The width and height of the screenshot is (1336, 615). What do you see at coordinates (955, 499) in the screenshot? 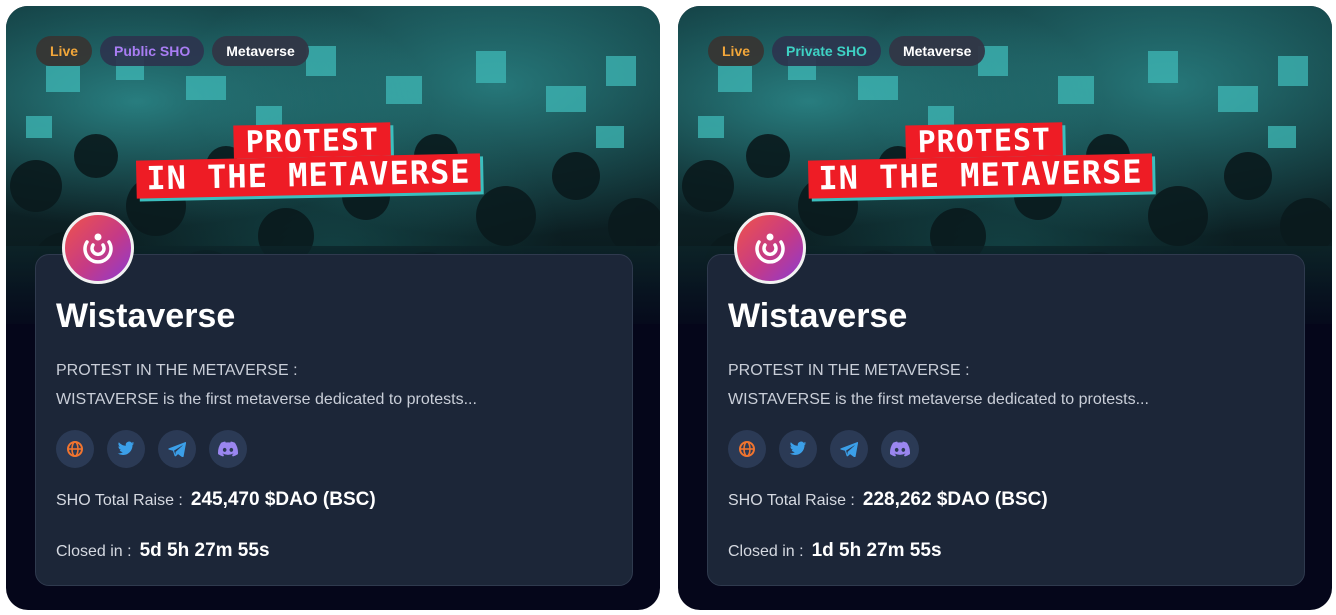
I see `total-raise-value: 228,262 $DAO (BSC)` at bounding box center [955, 499].